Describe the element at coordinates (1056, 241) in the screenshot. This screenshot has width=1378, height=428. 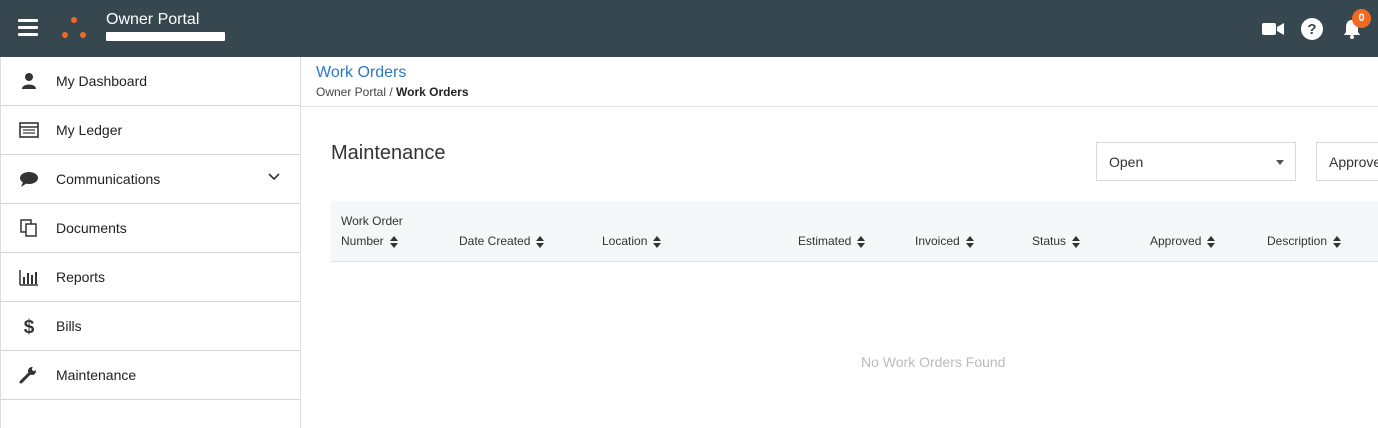
I see `column-header-status: Status` at that location.